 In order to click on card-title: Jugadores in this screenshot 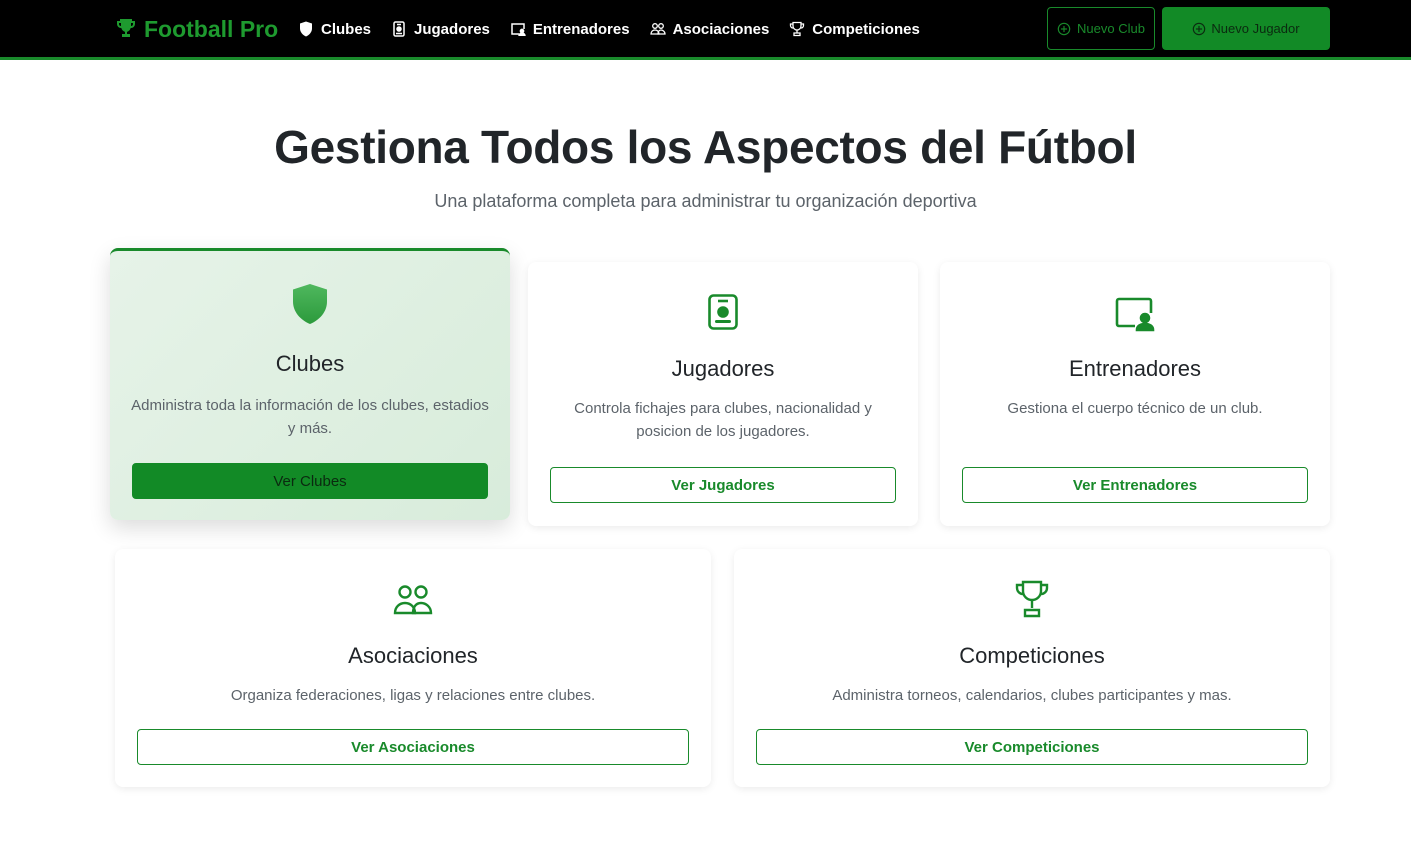, I will do `click(723, 368)`.